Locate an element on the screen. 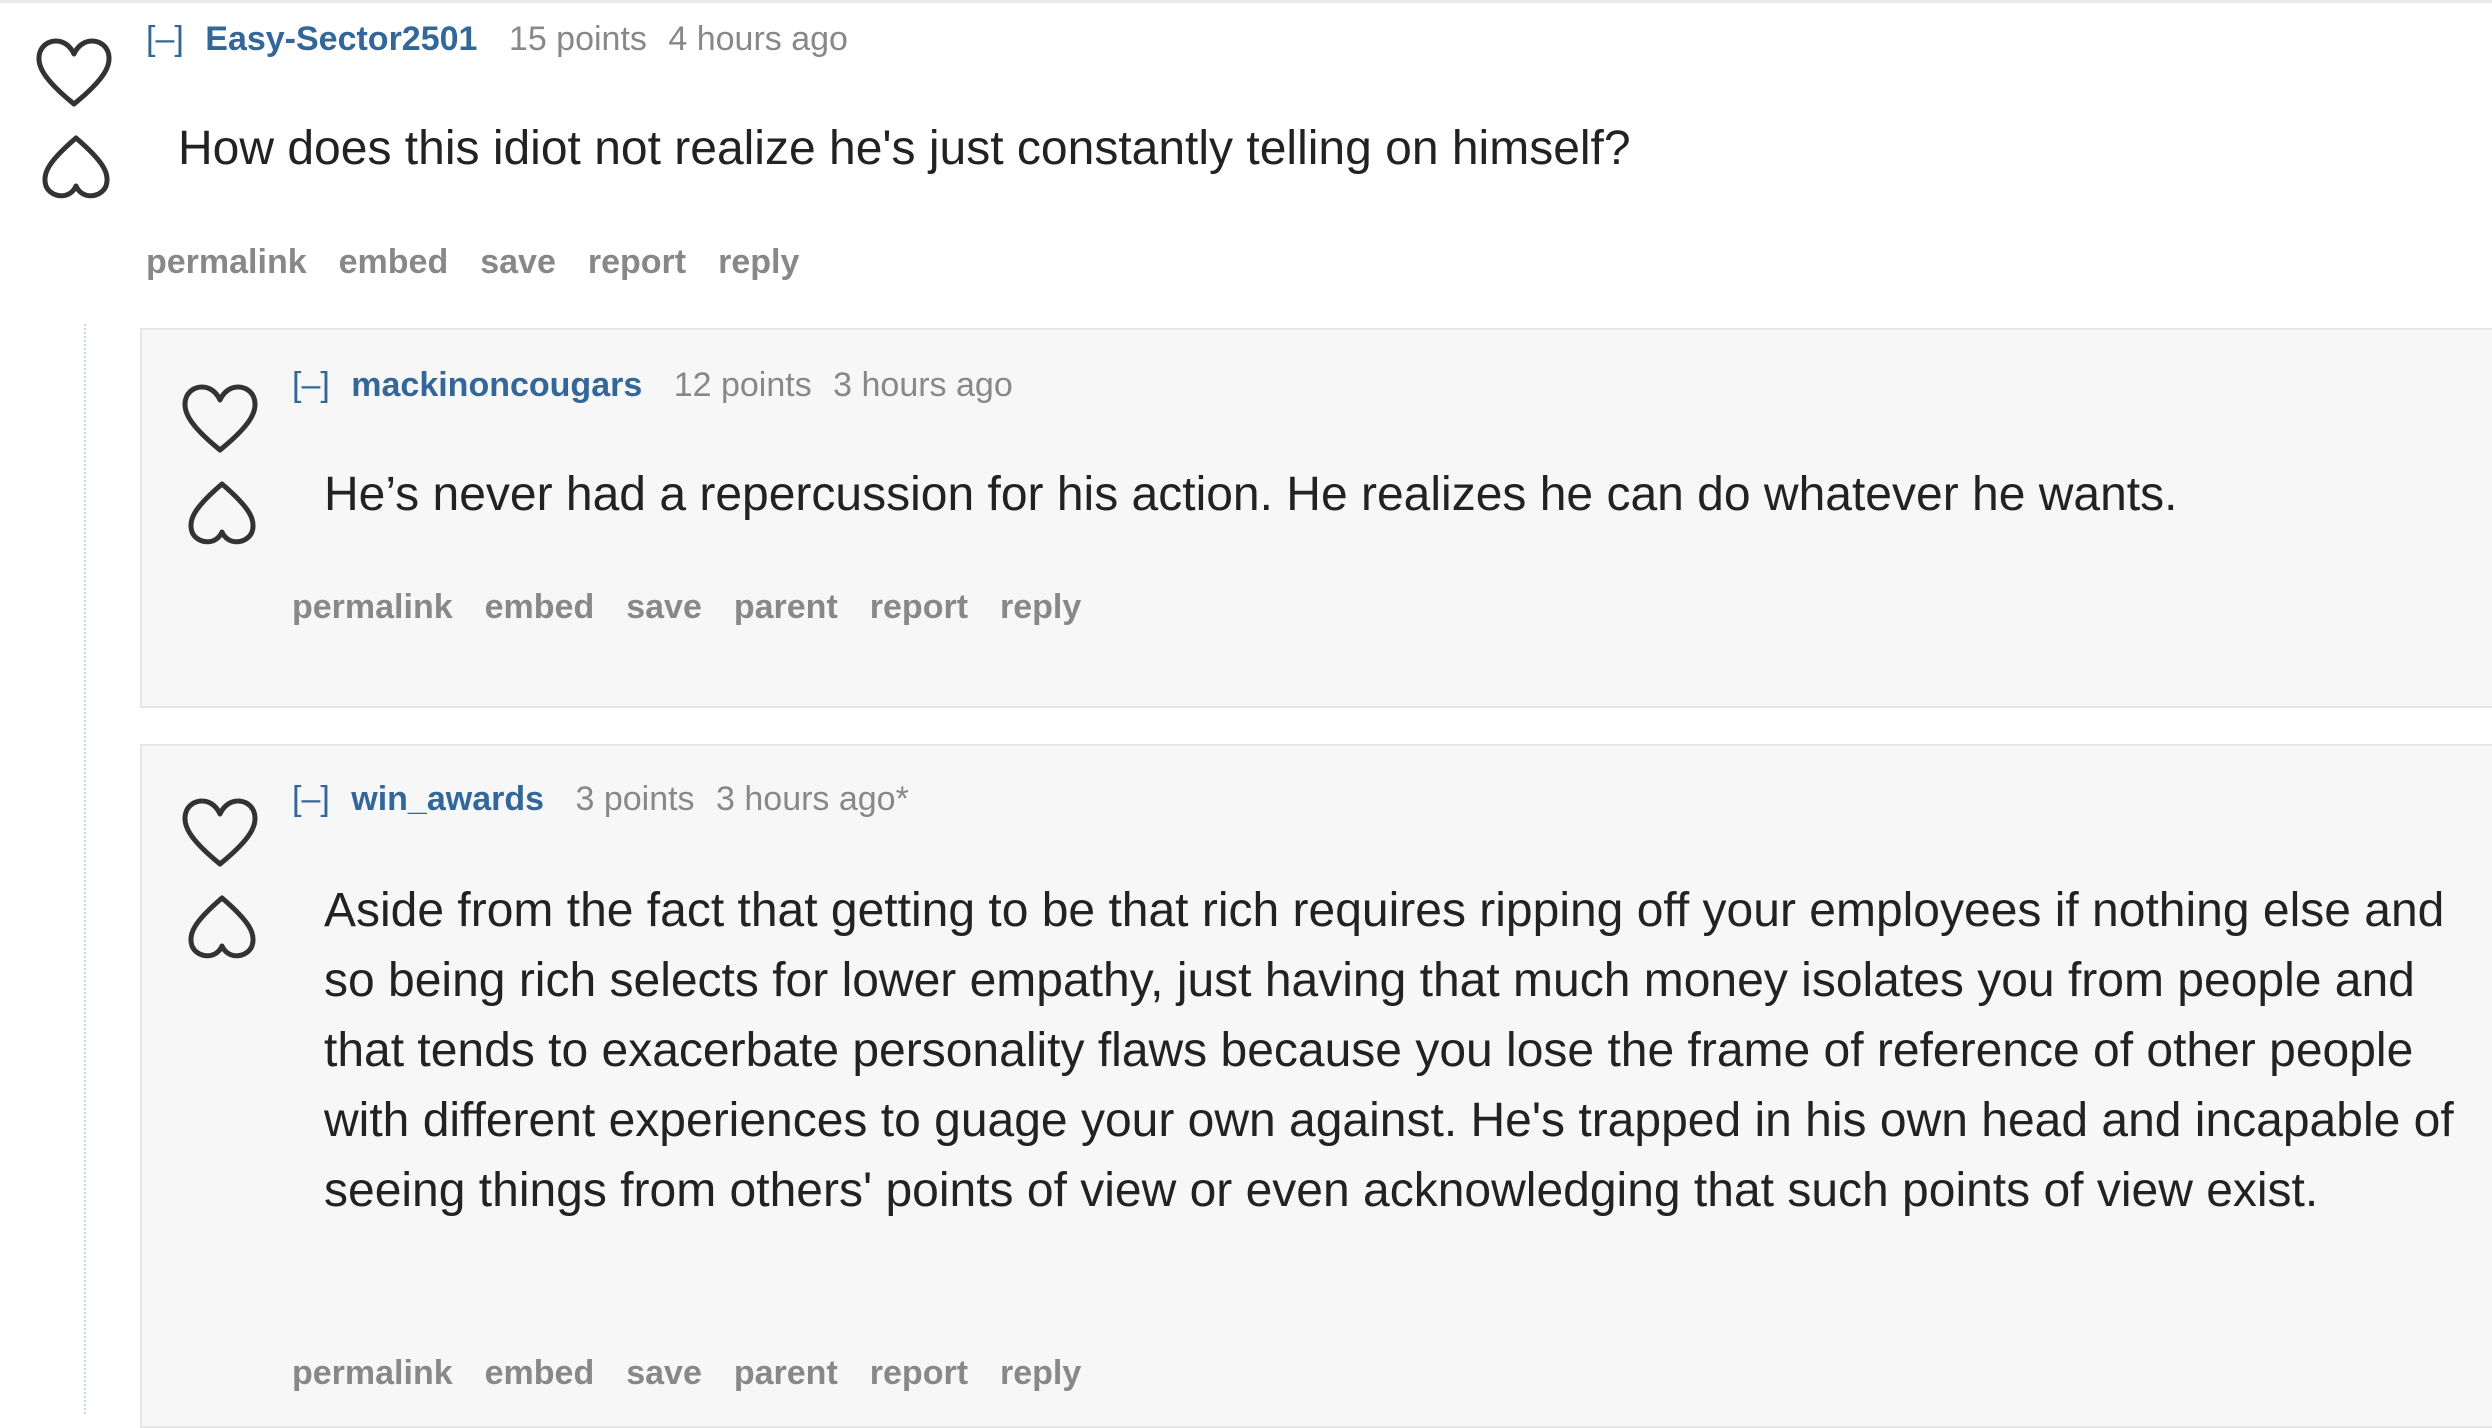  author-link: Easy-Sector2501 is located at coordinates (341, 39).